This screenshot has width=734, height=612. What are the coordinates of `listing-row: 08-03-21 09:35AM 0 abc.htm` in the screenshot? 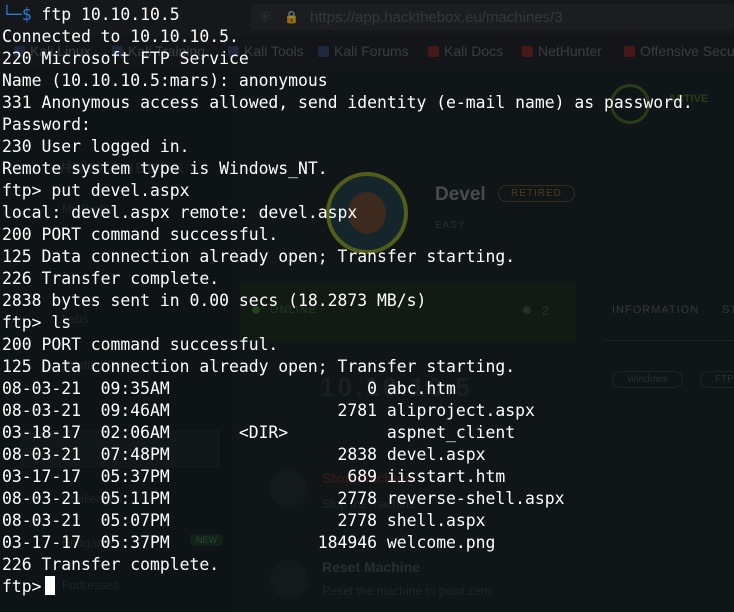 It's located at (229, 388).